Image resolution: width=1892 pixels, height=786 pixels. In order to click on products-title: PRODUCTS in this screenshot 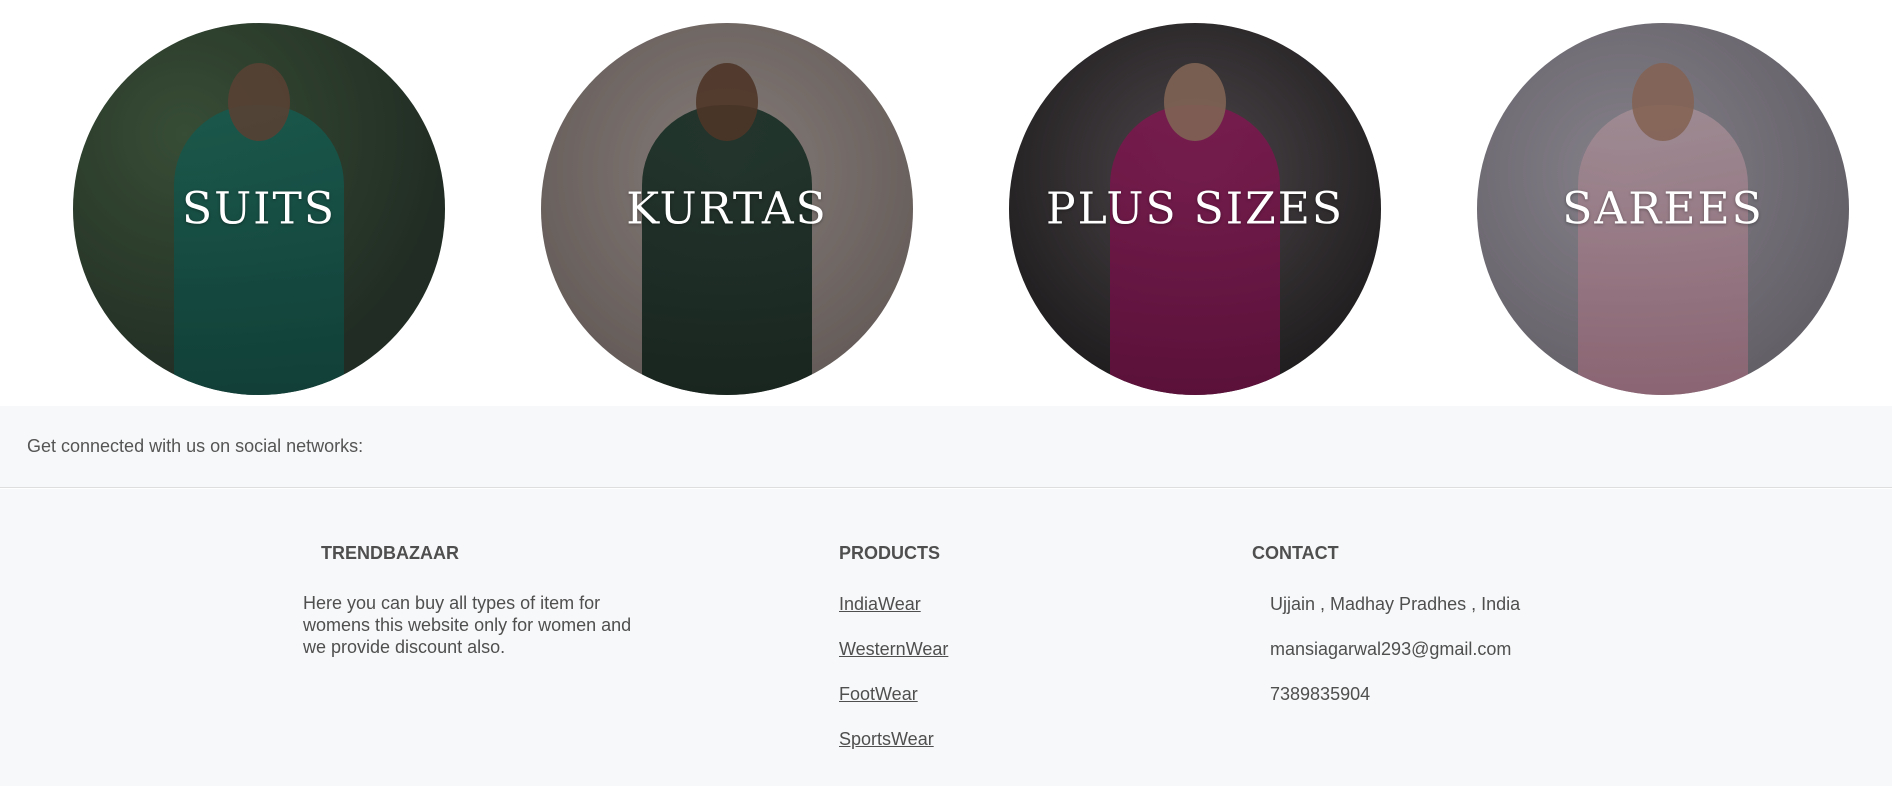, I will do `click(890, 553)`.